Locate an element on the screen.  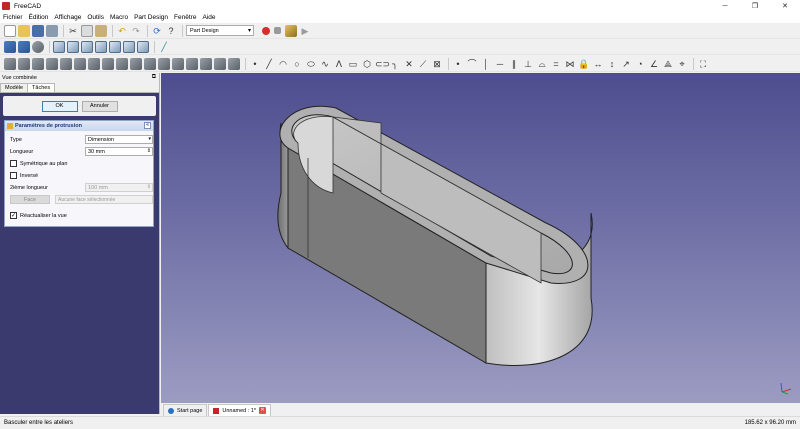
fit-selection-icon is located at coordinates (24, 46).